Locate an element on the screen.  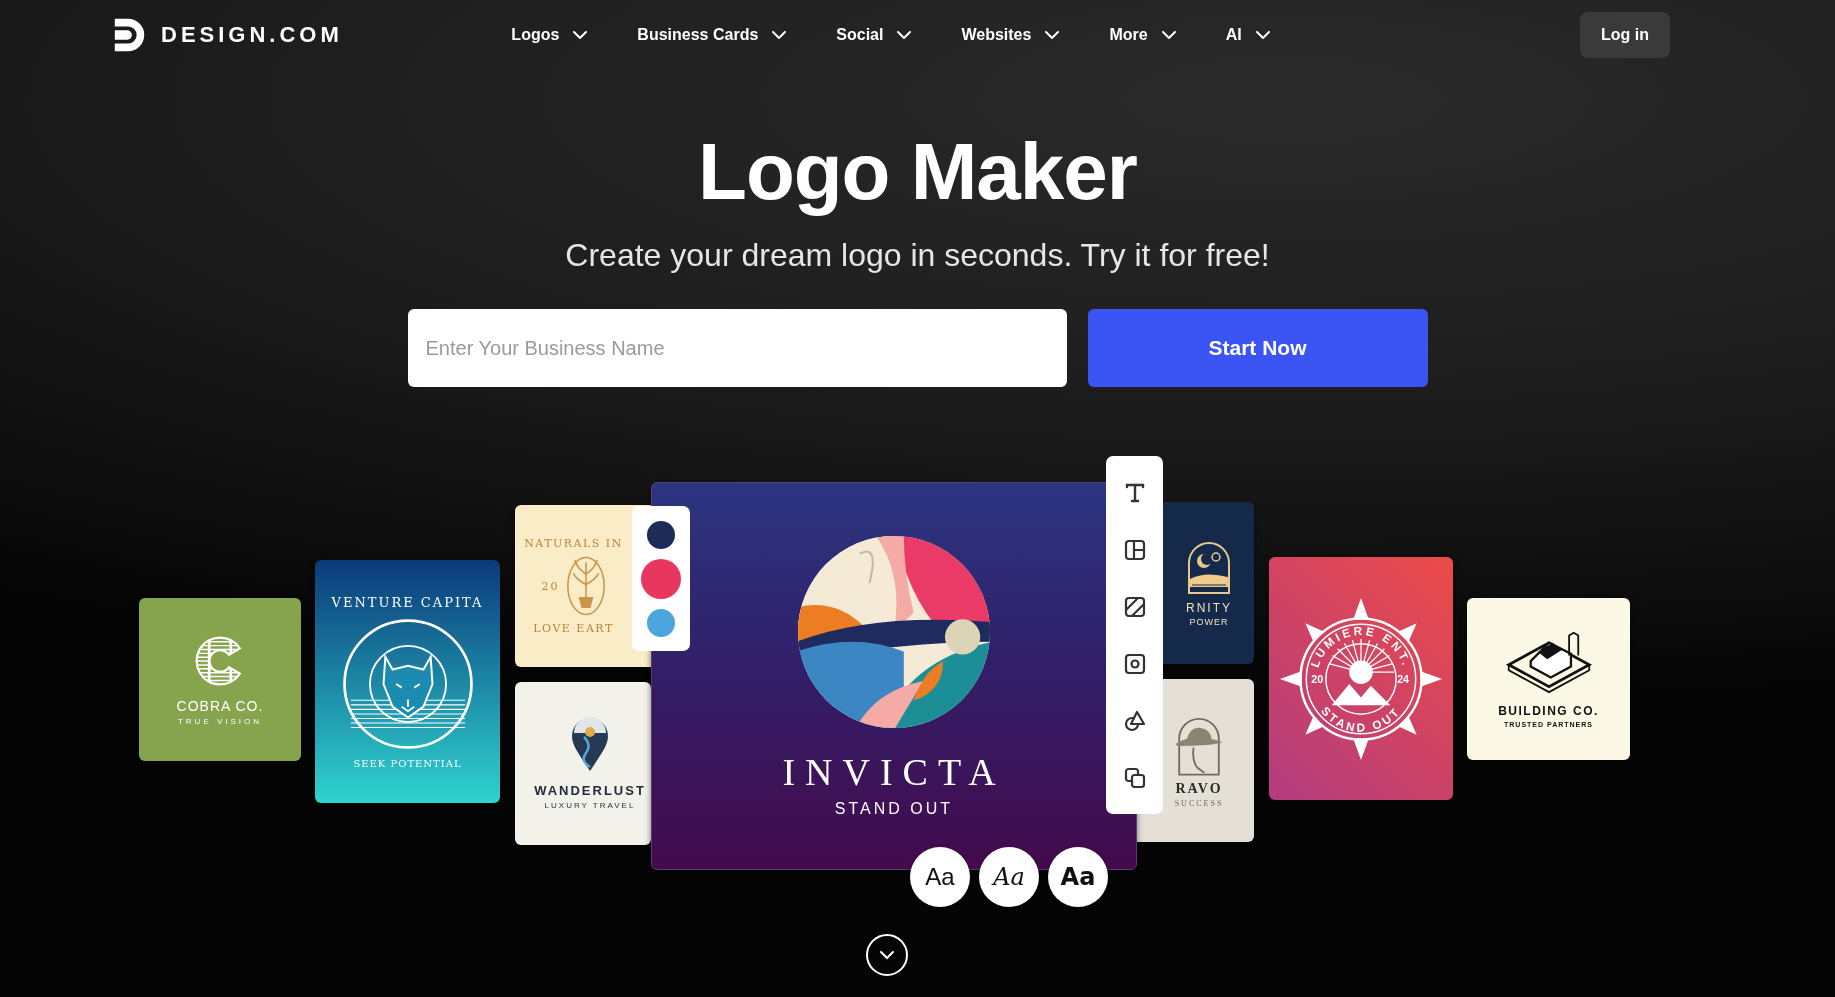
nav-menu-item: Social is located at coordinates (874, 35).